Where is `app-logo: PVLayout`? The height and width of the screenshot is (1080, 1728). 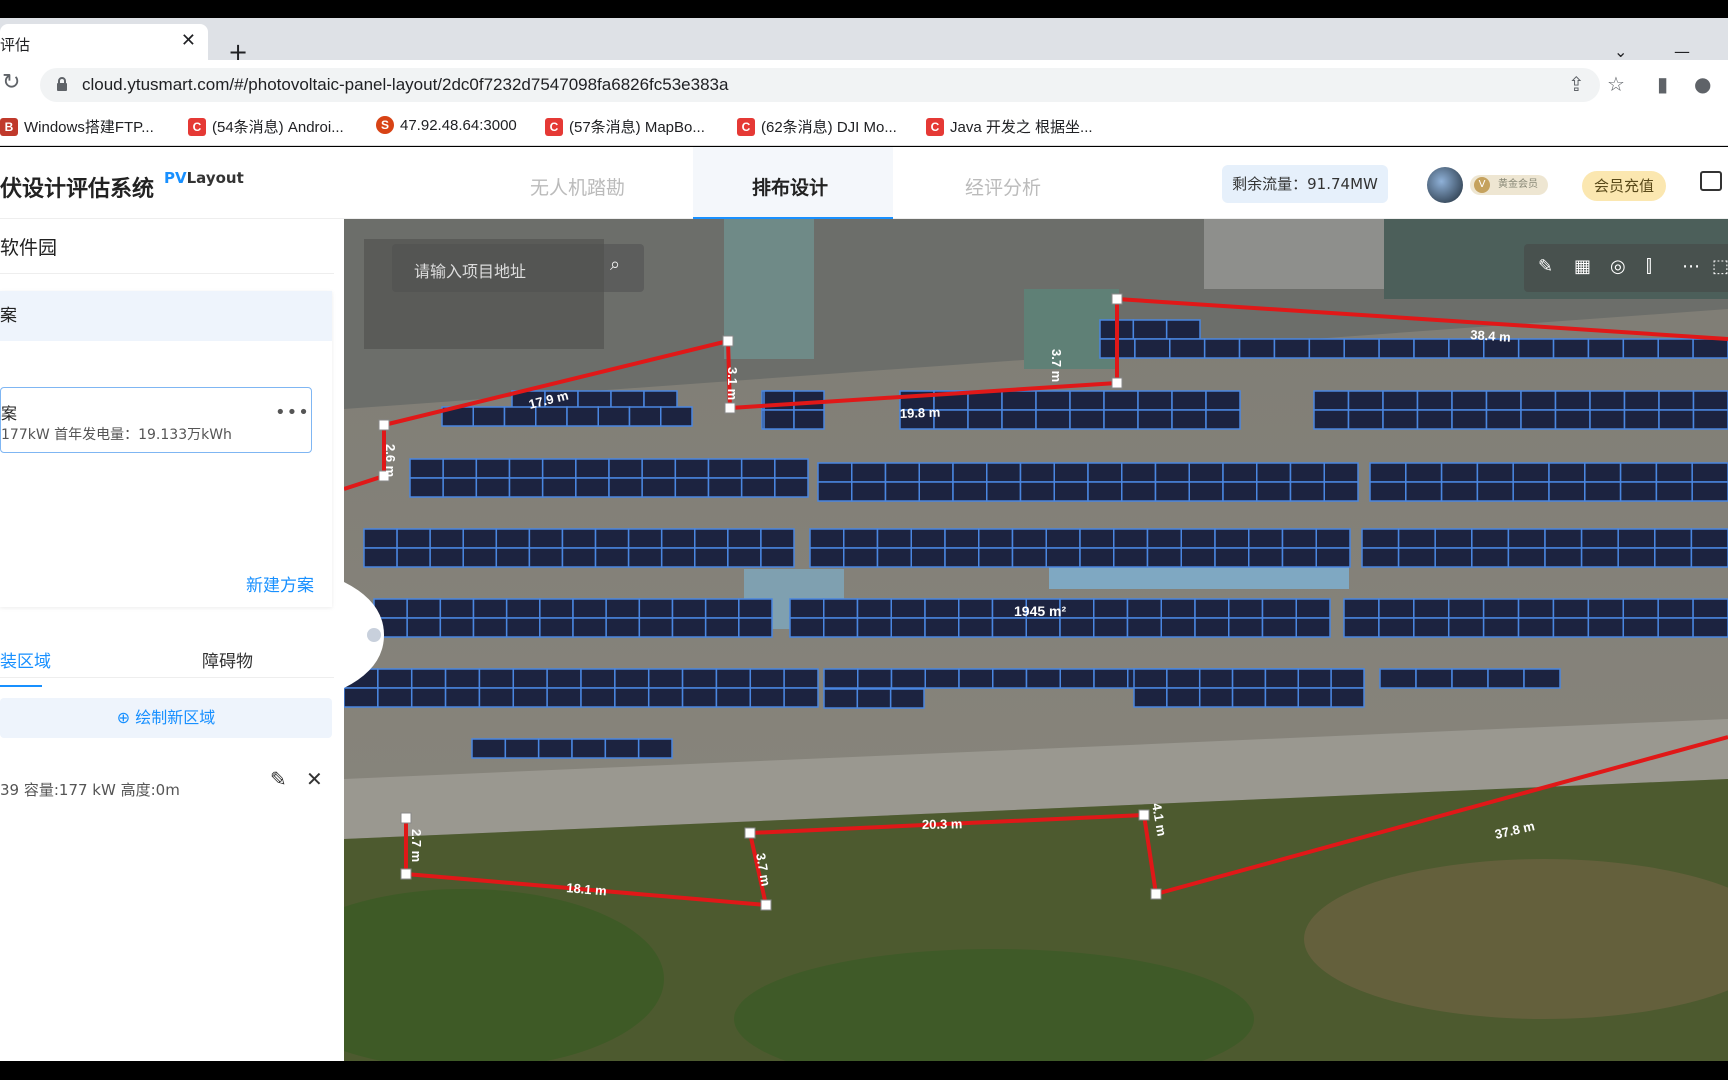
app-logo: PVLayout is located at coordinates (204, 178).